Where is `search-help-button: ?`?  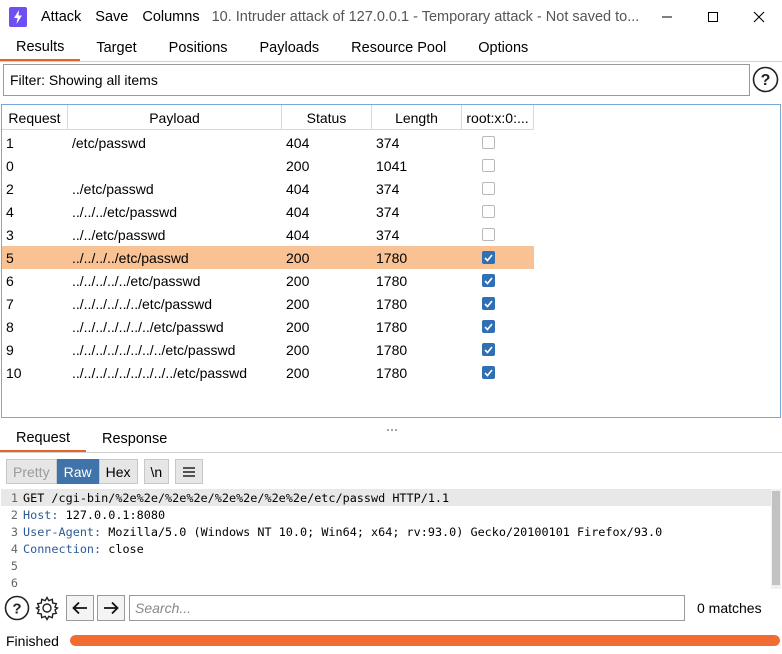
search-help-button: ? is located at coordinates (17, 608).